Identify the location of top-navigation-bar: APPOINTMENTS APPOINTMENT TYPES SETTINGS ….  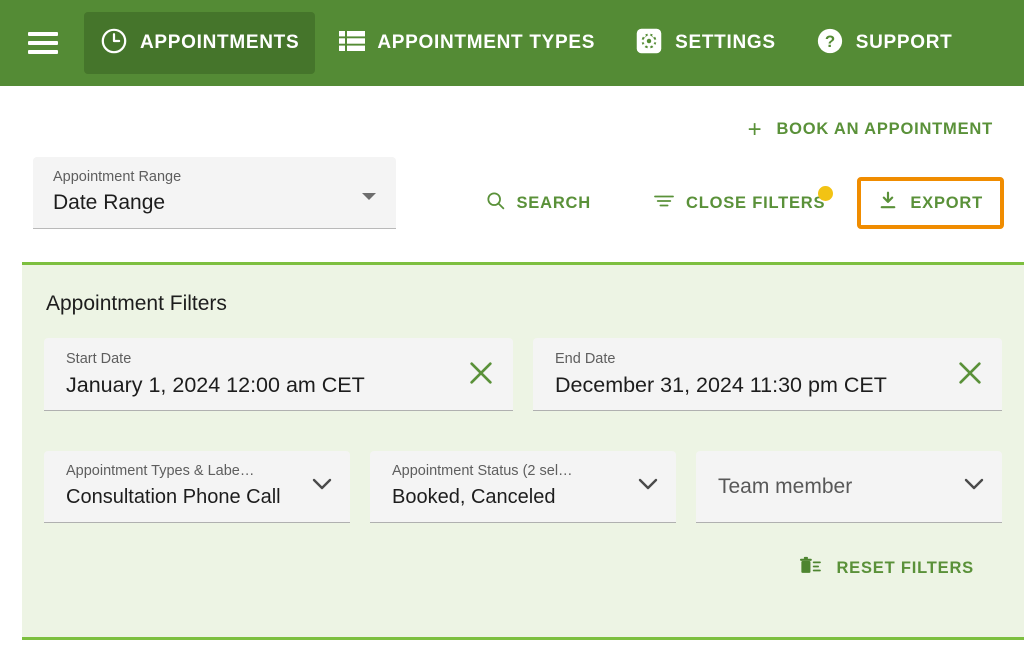
(512, 43).